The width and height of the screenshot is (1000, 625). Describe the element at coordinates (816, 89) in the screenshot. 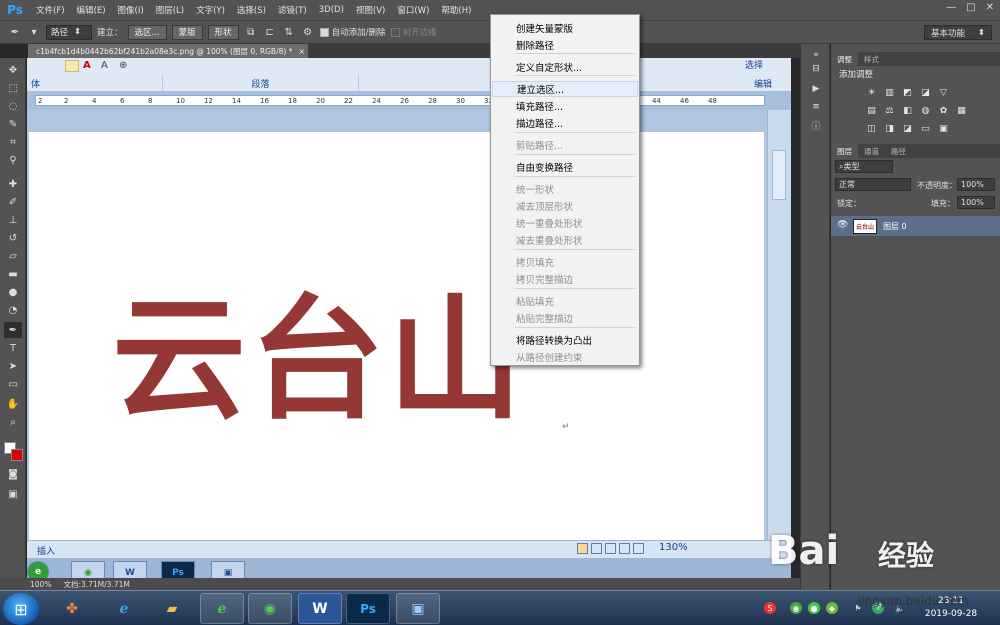

I see `actions-panel-icon: ▶` at that location.